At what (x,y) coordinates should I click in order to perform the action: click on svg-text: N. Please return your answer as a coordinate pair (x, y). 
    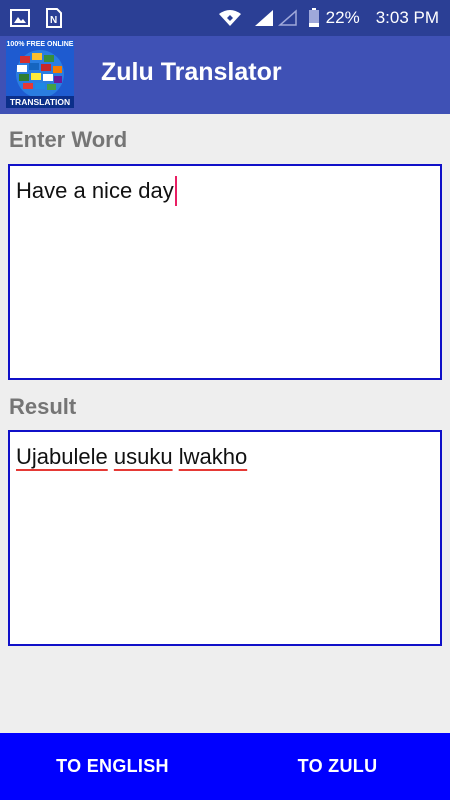
    Looking at the image, I should click on (53, 20).